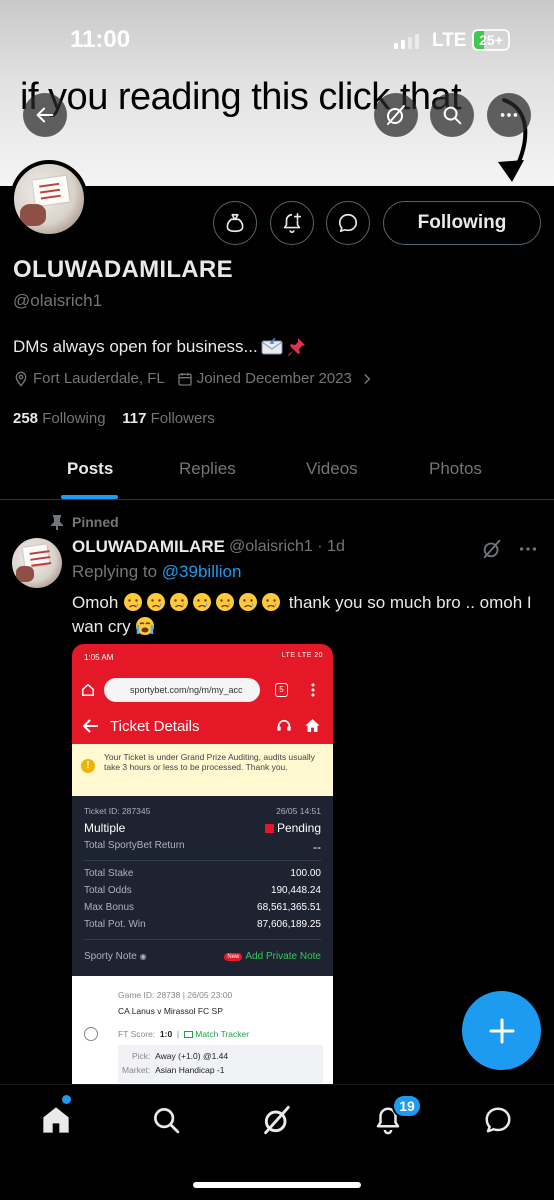  I want to click on image-menu-icon, so click(313, 690).